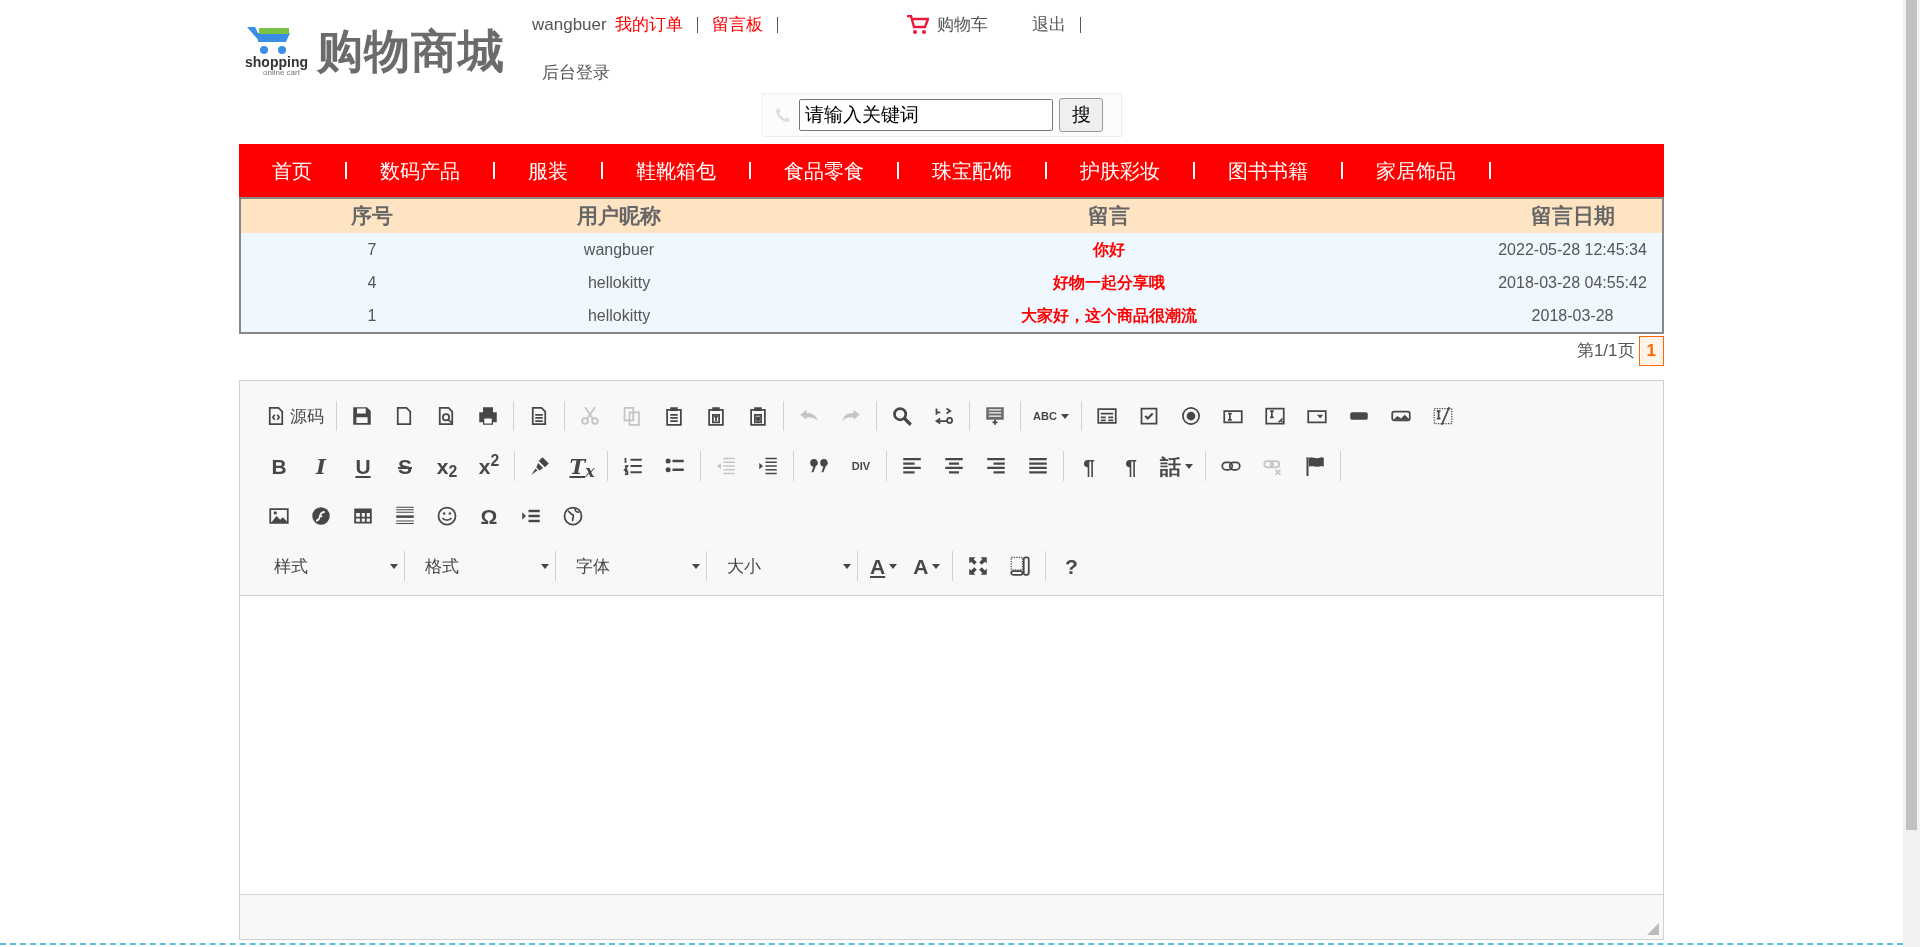 This screenshot has width=1920, height=947. Describe the element at coordinates (321, 516) in the screenshot. I see `flash-icon` at that location.